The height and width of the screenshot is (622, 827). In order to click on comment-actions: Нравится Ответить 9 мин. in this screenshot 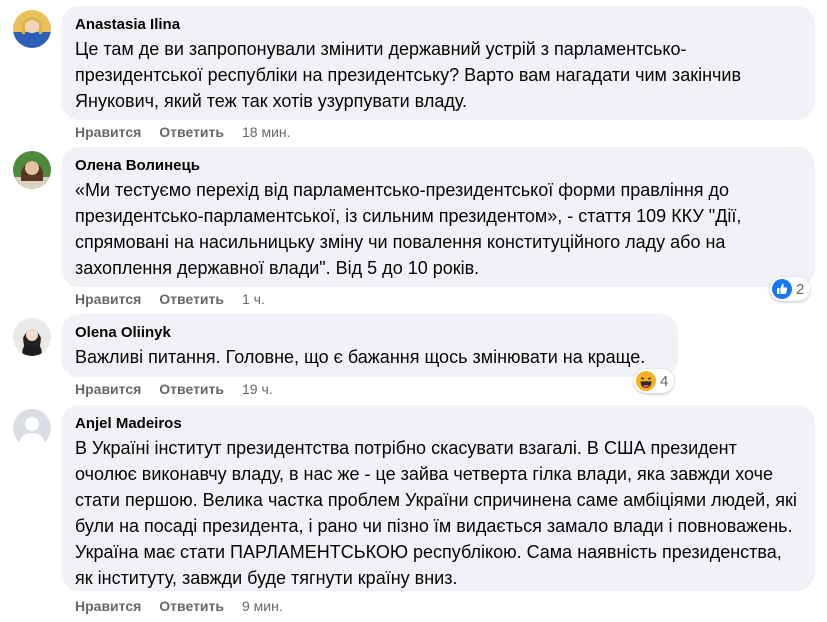, I will do `click(179, 606)`.